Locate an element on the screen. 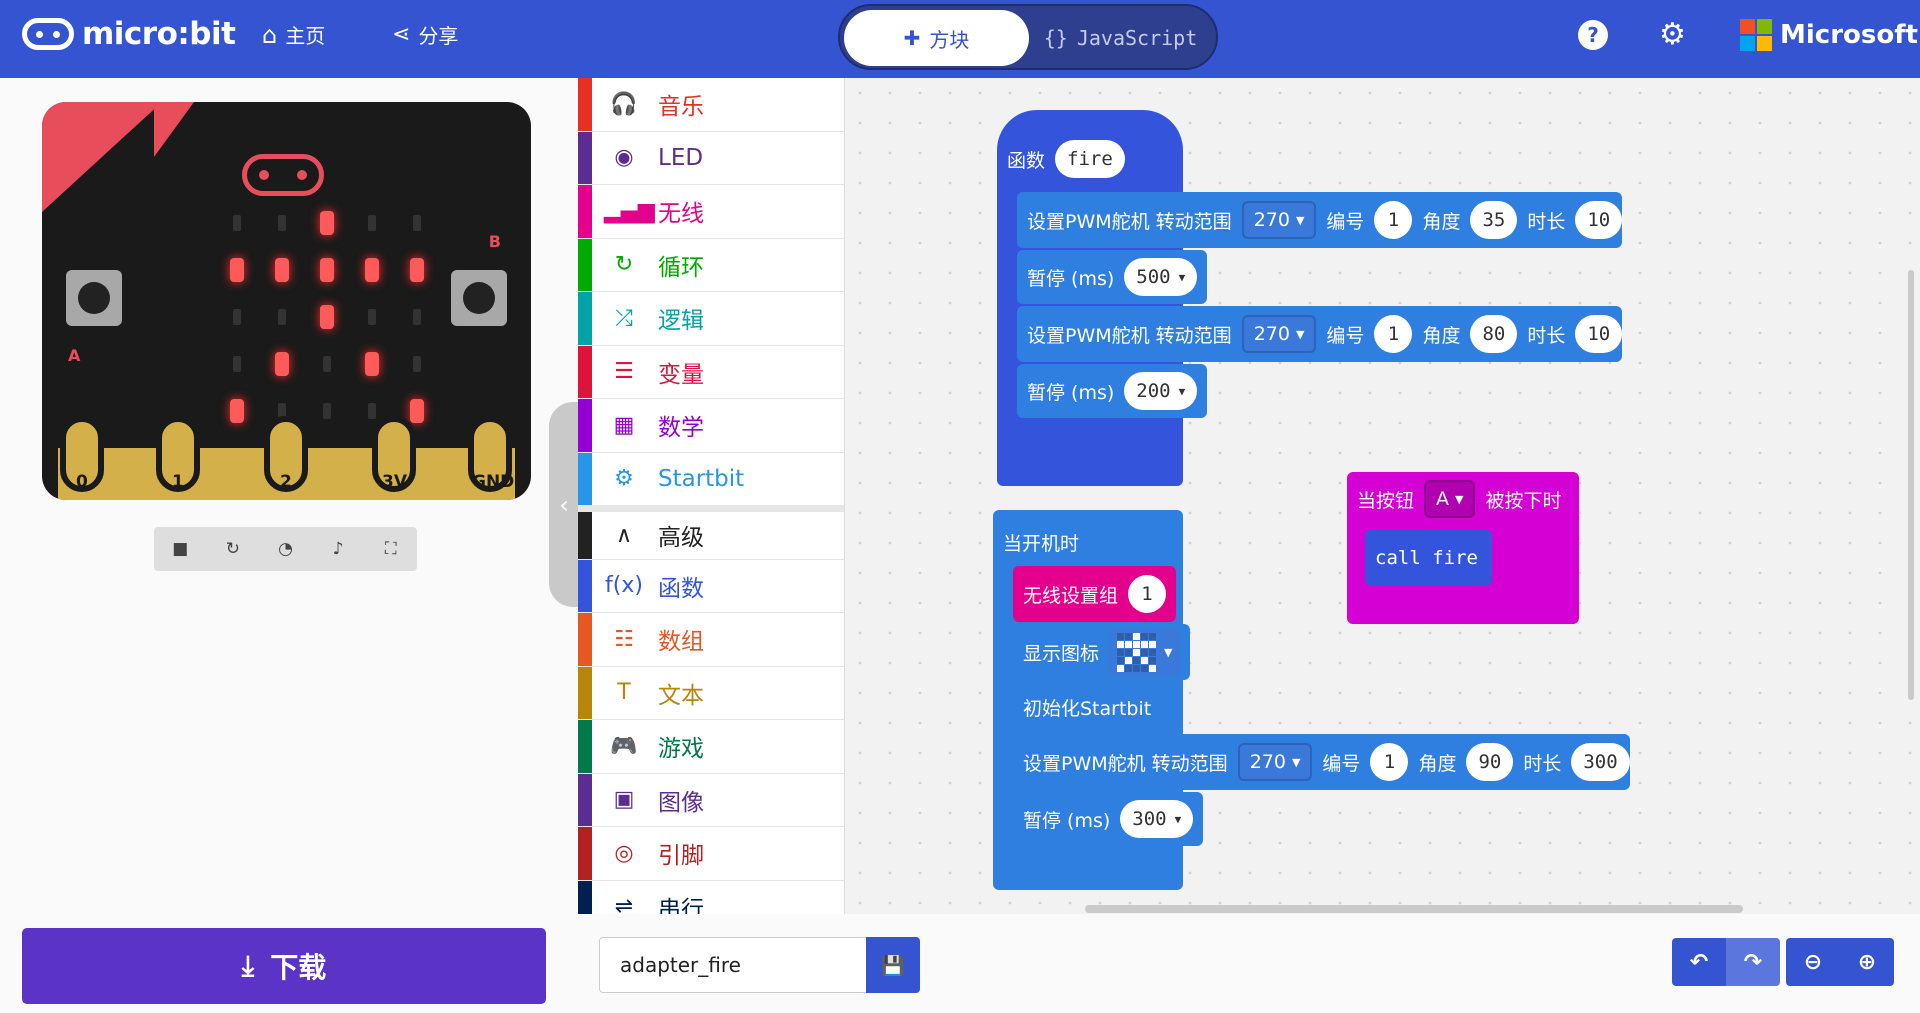  function-header: 函数 fire is located at coordinates (1061, 159).